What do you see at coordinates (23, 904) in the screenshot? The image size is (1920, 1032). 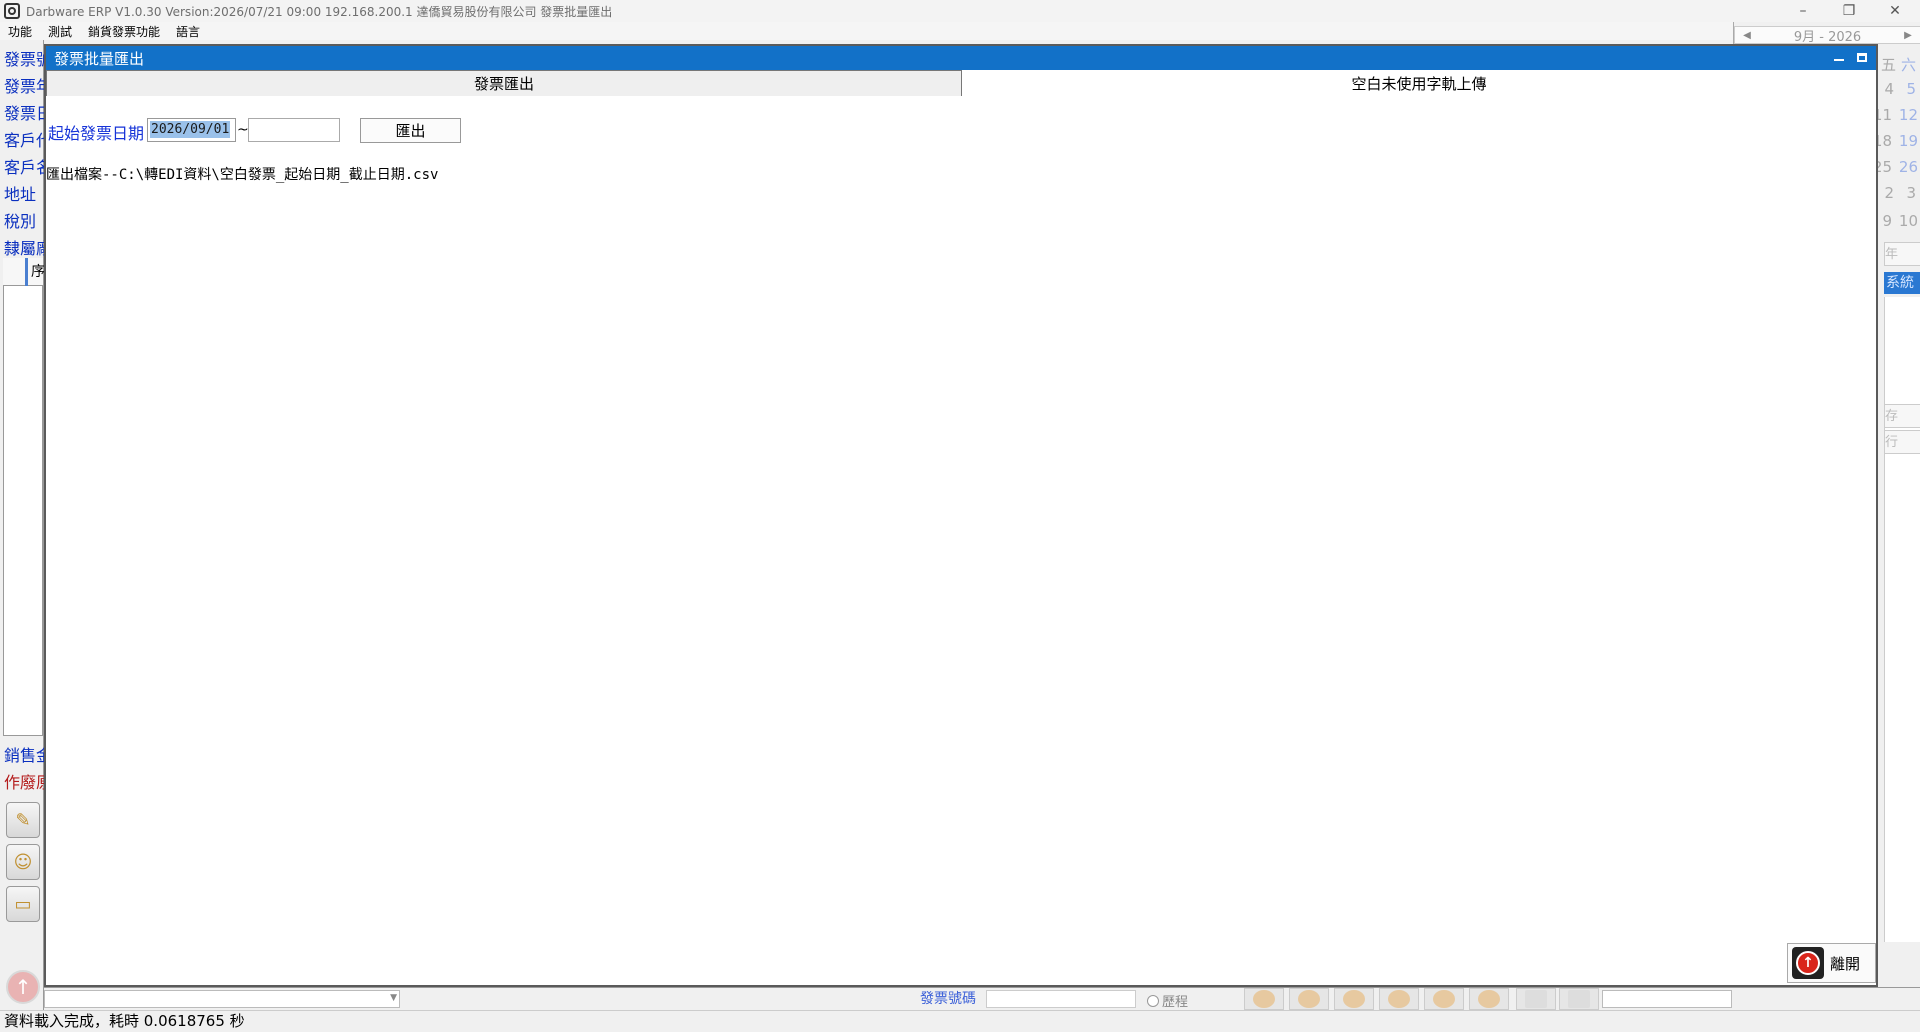 I see `folder-icon: ▭` at bounding box center [23, 904].